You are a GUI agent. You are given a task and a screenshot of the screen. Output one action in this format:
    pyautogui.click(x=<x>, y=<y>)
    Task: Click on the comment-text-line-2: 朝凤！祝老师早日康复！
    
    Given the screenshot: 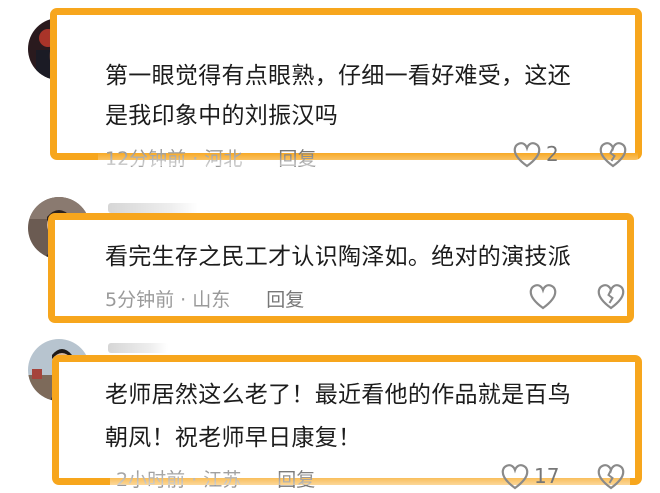 What is the action you would take?
    pyautogui.click(x=233, y=438)
    